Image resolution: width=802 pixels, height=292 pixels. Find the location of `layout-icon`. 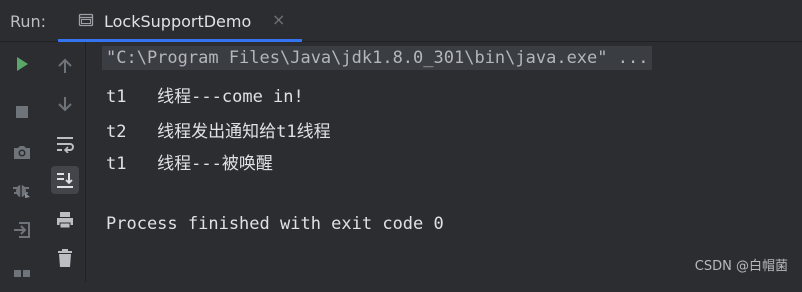

layout-icon is located at coordinates (22, 278).